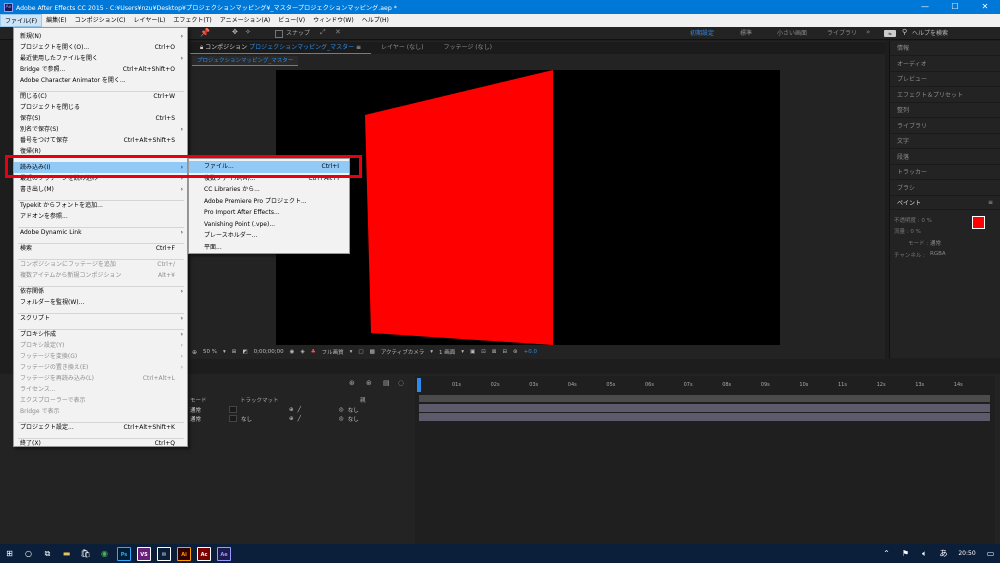 The image size is (1000, 563). Describe the element at coordinates (990, 553) in the screenshot. I see `action-center-icon: ▭` at that location.